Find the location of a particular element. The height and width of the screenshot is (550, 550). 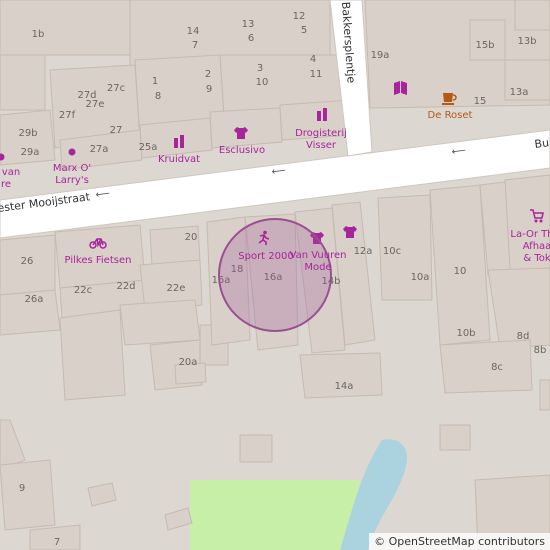

svg-text: 1b is located at coordinates (38, 34).